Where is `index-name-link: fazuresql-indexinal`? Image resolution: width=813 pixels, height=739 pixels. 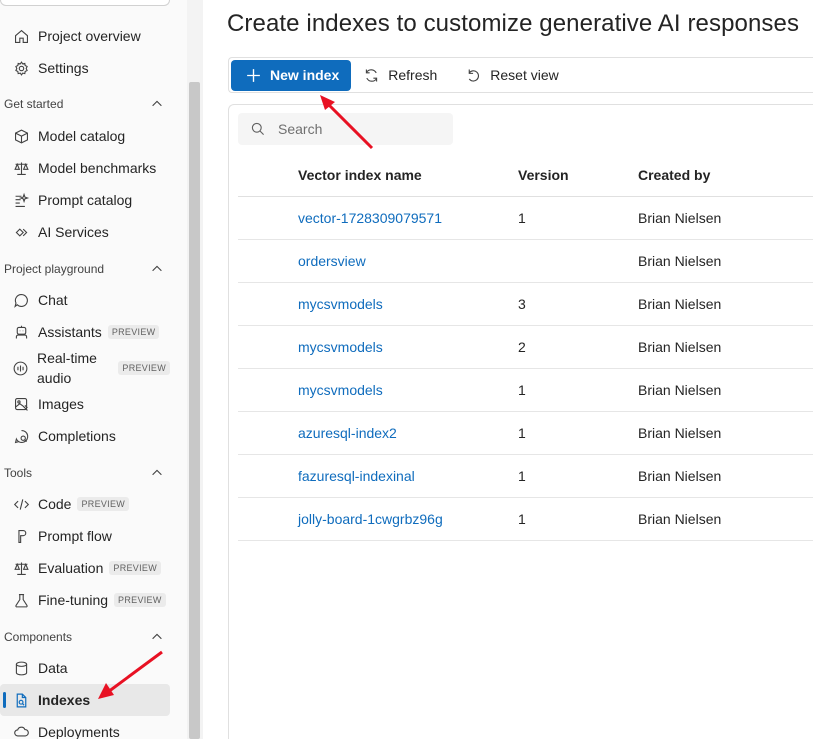
index-name-link: fazuresql-indexinal is located at coordinates (356, 476).